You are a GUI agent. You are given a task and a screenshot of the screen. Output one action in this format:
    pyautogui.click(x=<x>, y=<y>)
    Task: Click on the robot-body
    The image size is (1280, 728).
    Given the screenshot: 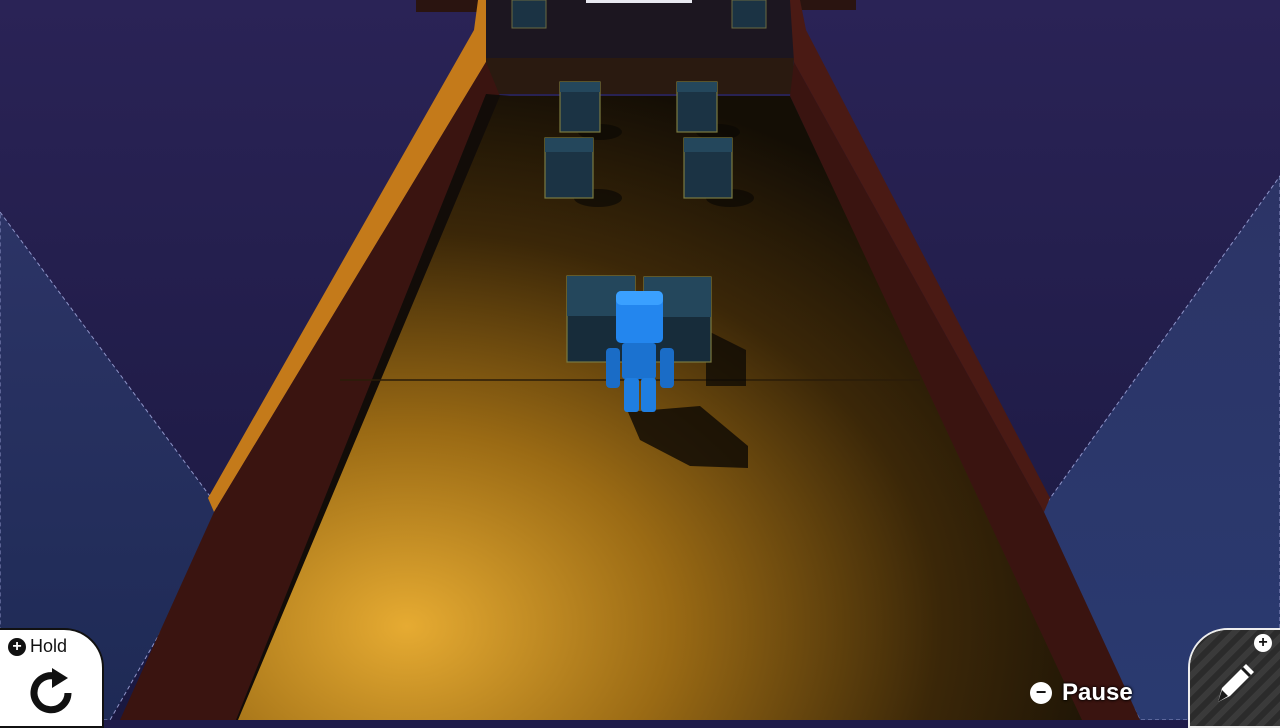 What is the action you would take?
    pyautogui.click(x=639, y=361)
    